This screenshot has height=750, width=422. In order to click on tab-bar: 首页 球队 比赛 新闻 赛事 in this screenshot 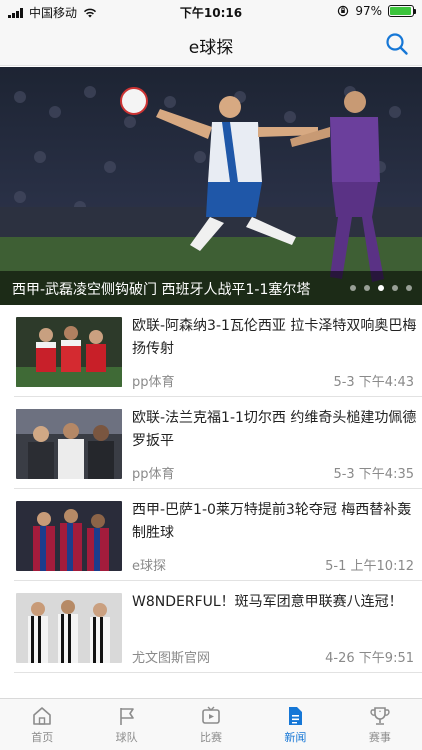, I will do `click(211, 724)`.